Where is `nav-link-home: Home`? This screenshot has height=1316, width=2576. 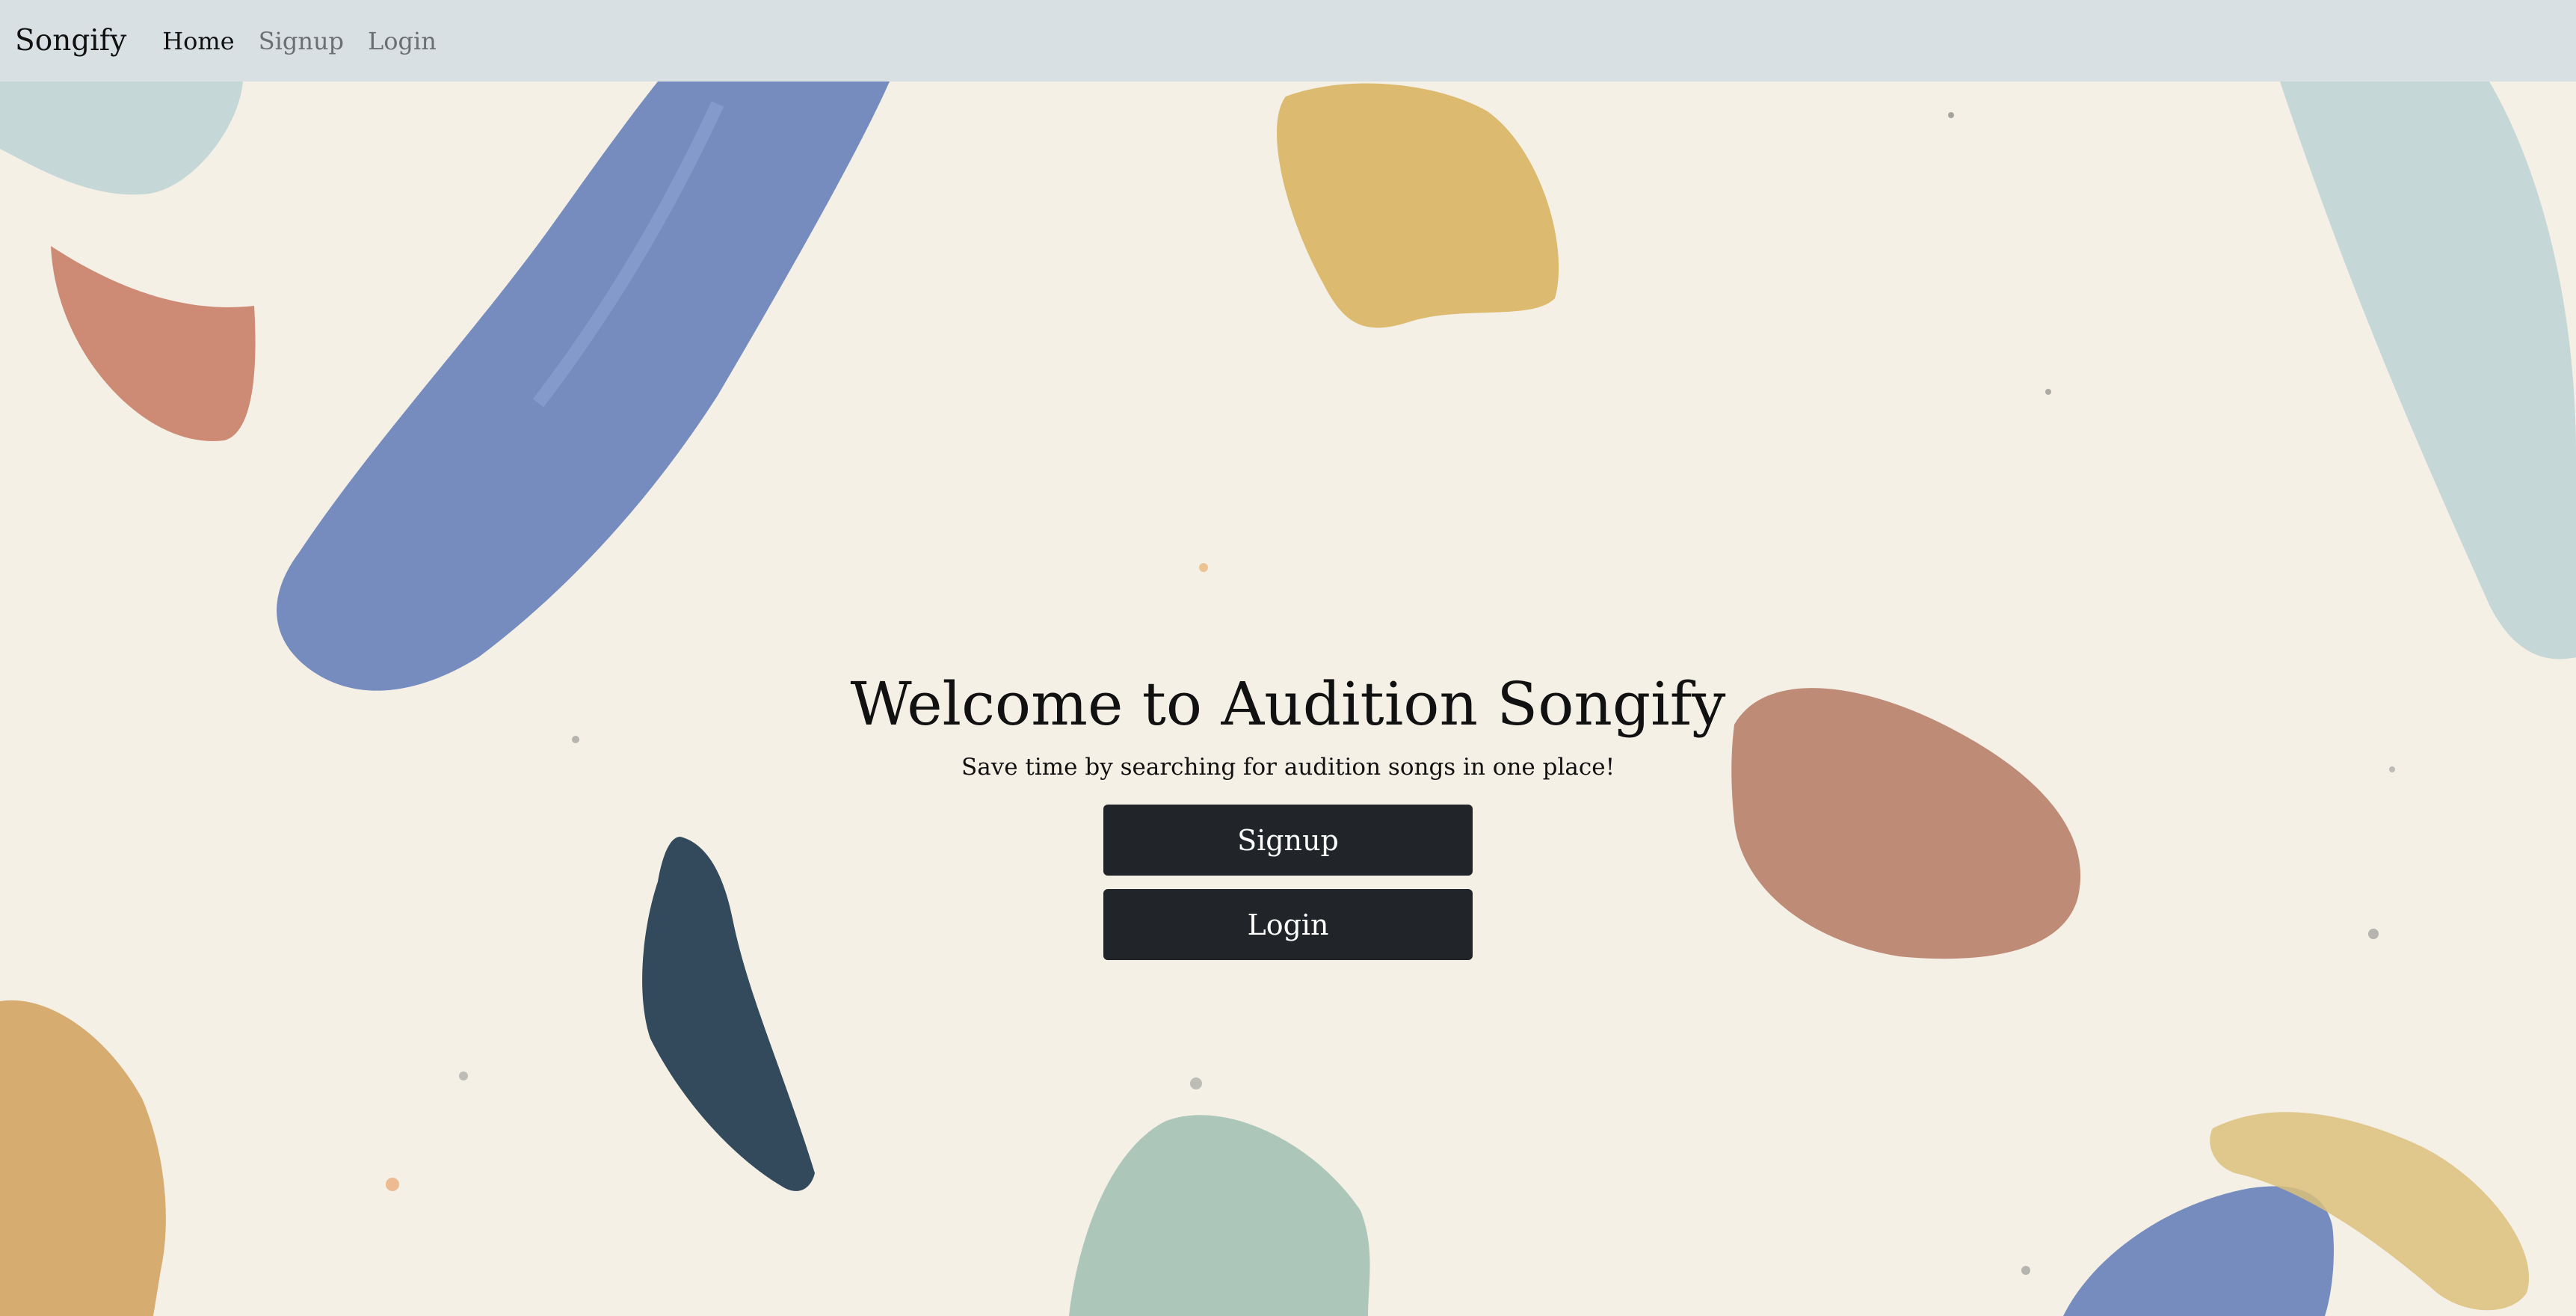 nav-link-home: Home is located at coordinates (198, 41).